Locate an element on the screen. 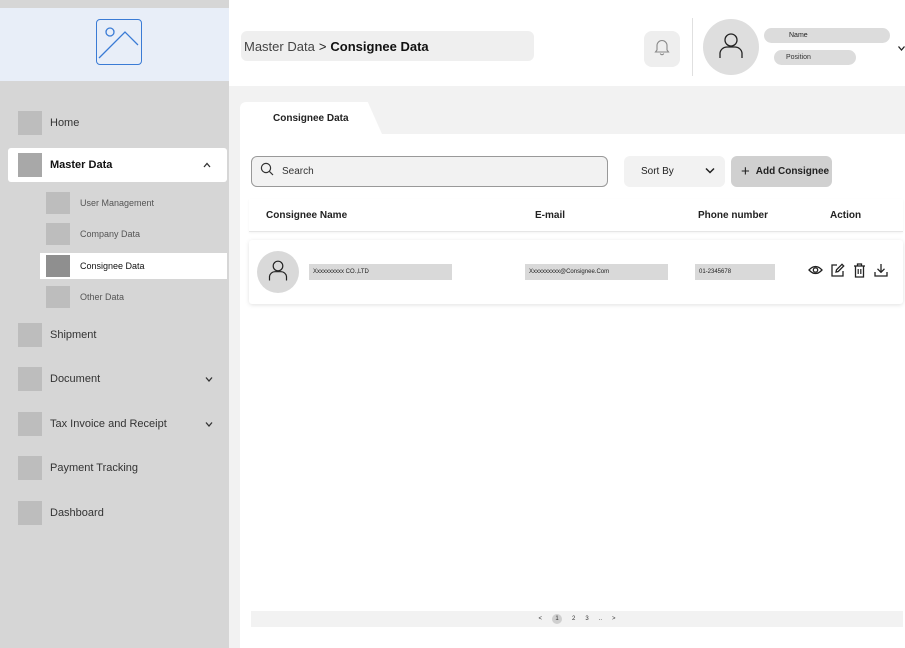  tax-invoice-icon is located at coordinates (30, 424).